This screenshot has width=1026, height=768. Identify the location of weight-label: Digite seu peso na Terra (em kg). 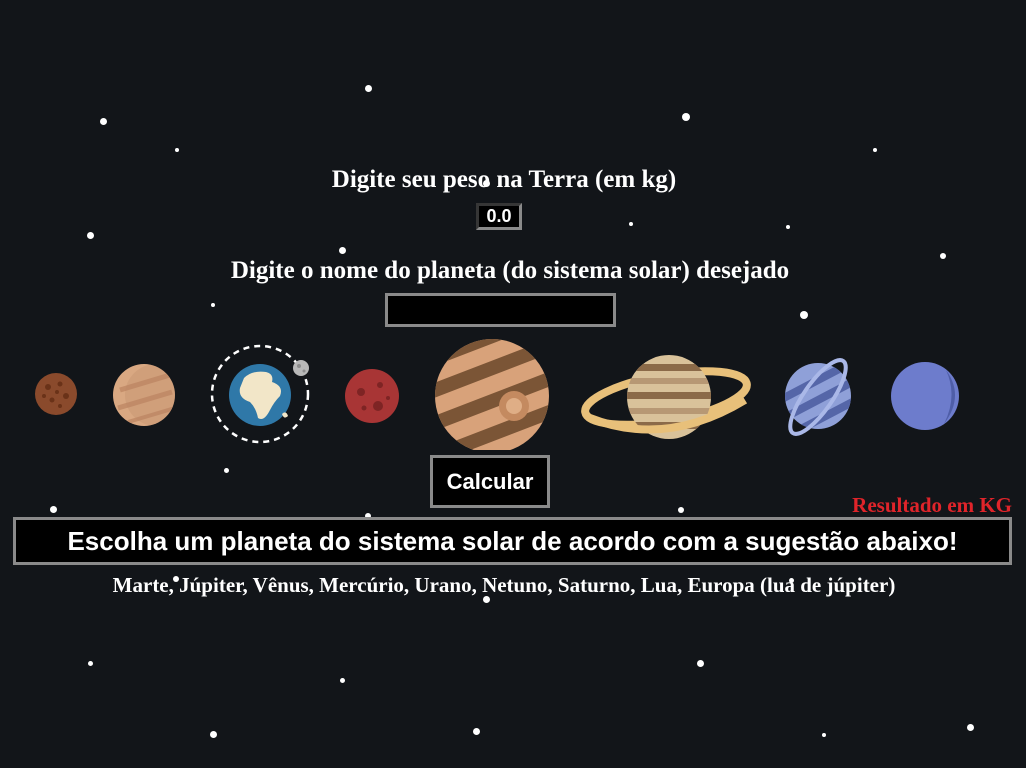
(504, 179).